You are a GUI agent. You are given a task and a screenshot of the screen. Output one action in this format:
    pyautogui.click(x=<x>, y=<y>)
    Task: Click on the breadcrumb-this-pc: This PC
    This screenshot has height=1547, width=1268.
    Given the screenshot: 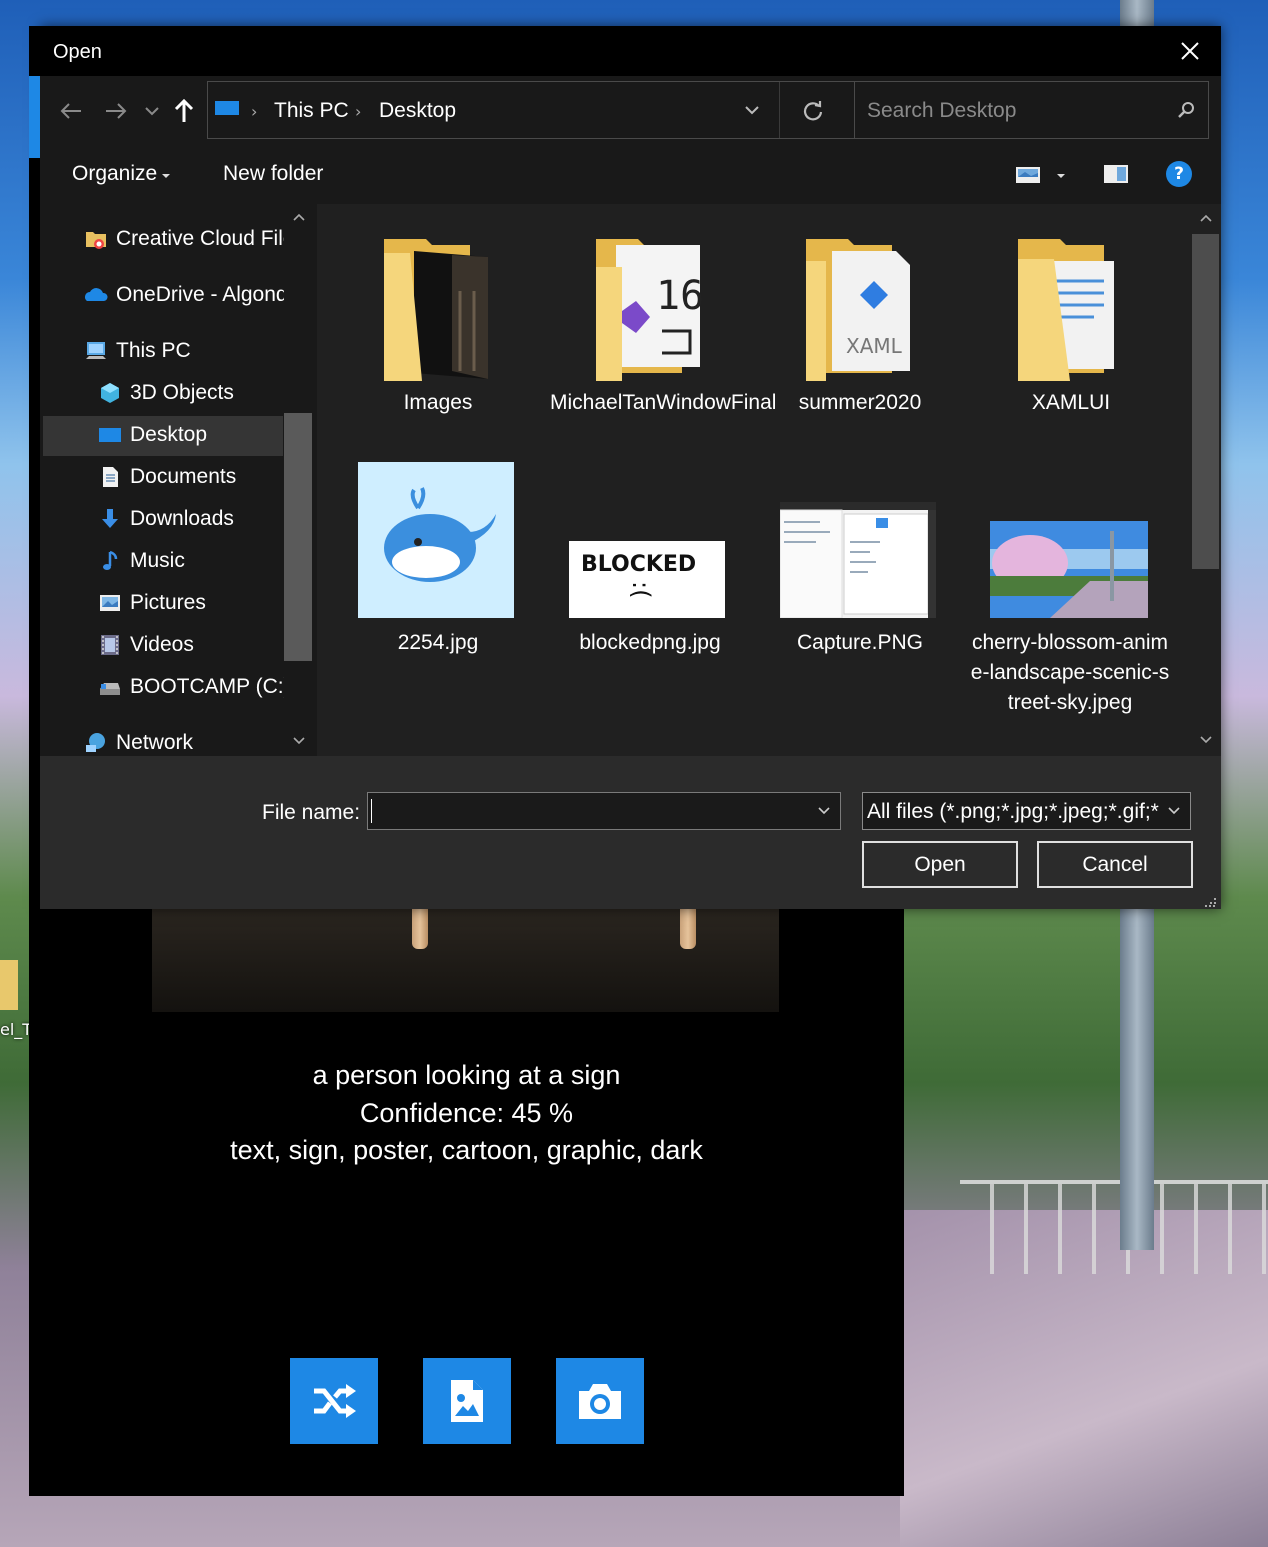 What is the action you would take?
    pyautogui.click(x=311, y=111)
    